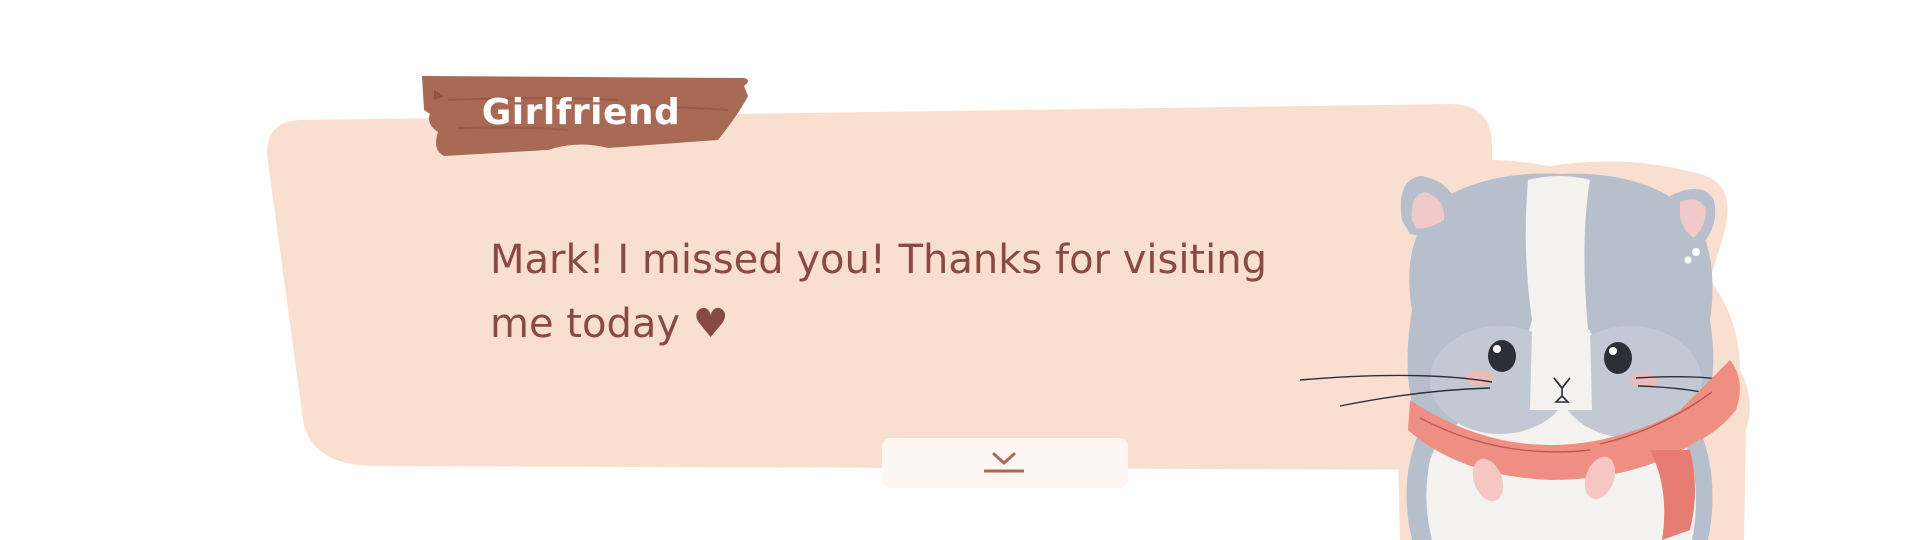 This screenshot has height=540, width=1920. I want to click on advance-dialogue-button, so click(1005, 463).